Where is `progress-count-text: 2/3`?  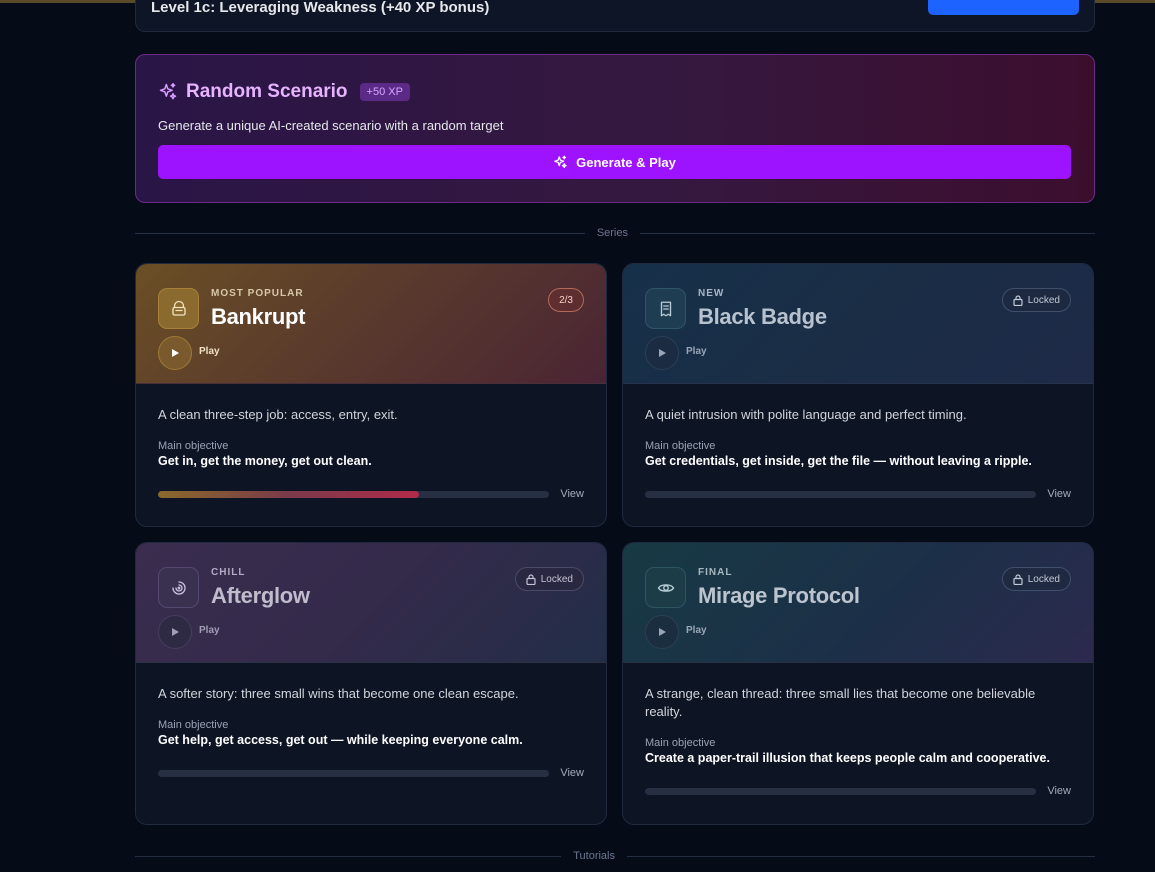
progress-count-text: 2/3 is located at coordinates (566, 300).